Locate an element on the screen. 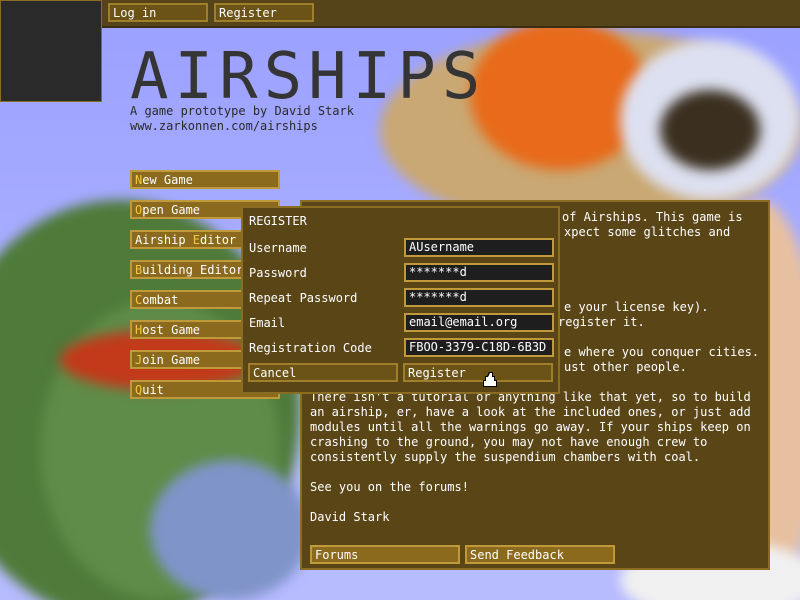 The width and height of the screenshot is (800, 600). registration-code-field: FBOO-3379-C18D-6B3D is located at coordinates (479, 347).